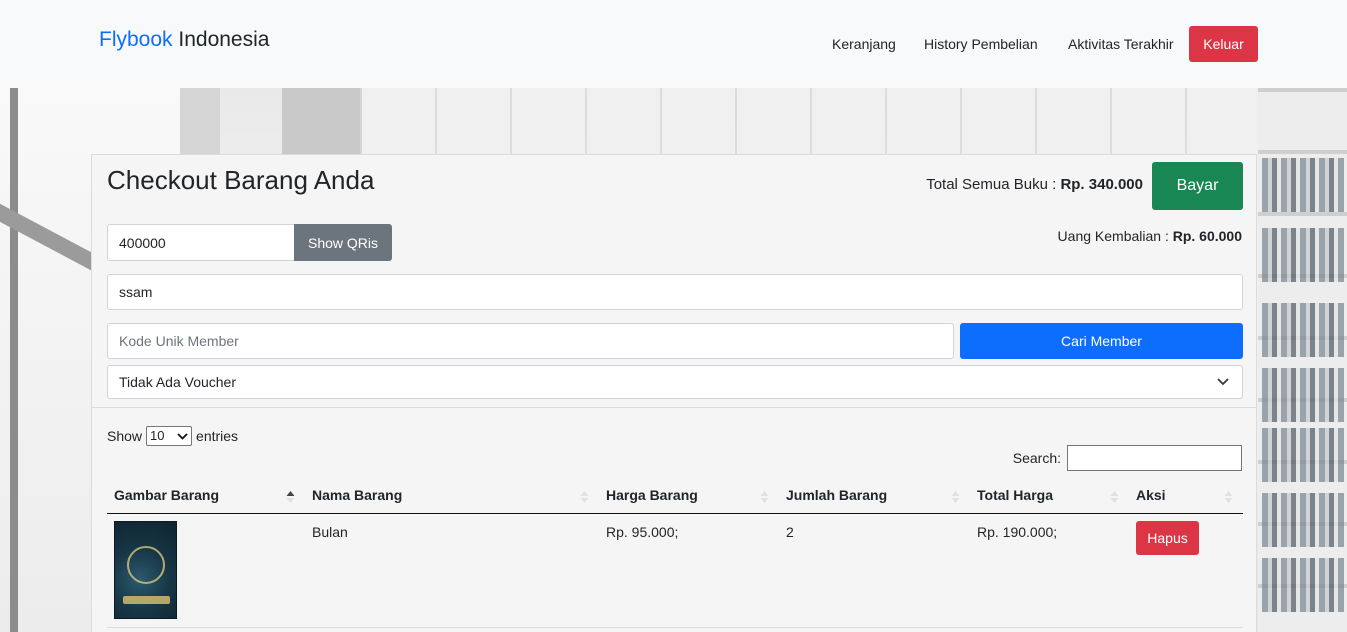  I want to click on cell-action: Hapus, so click(1186, 570).